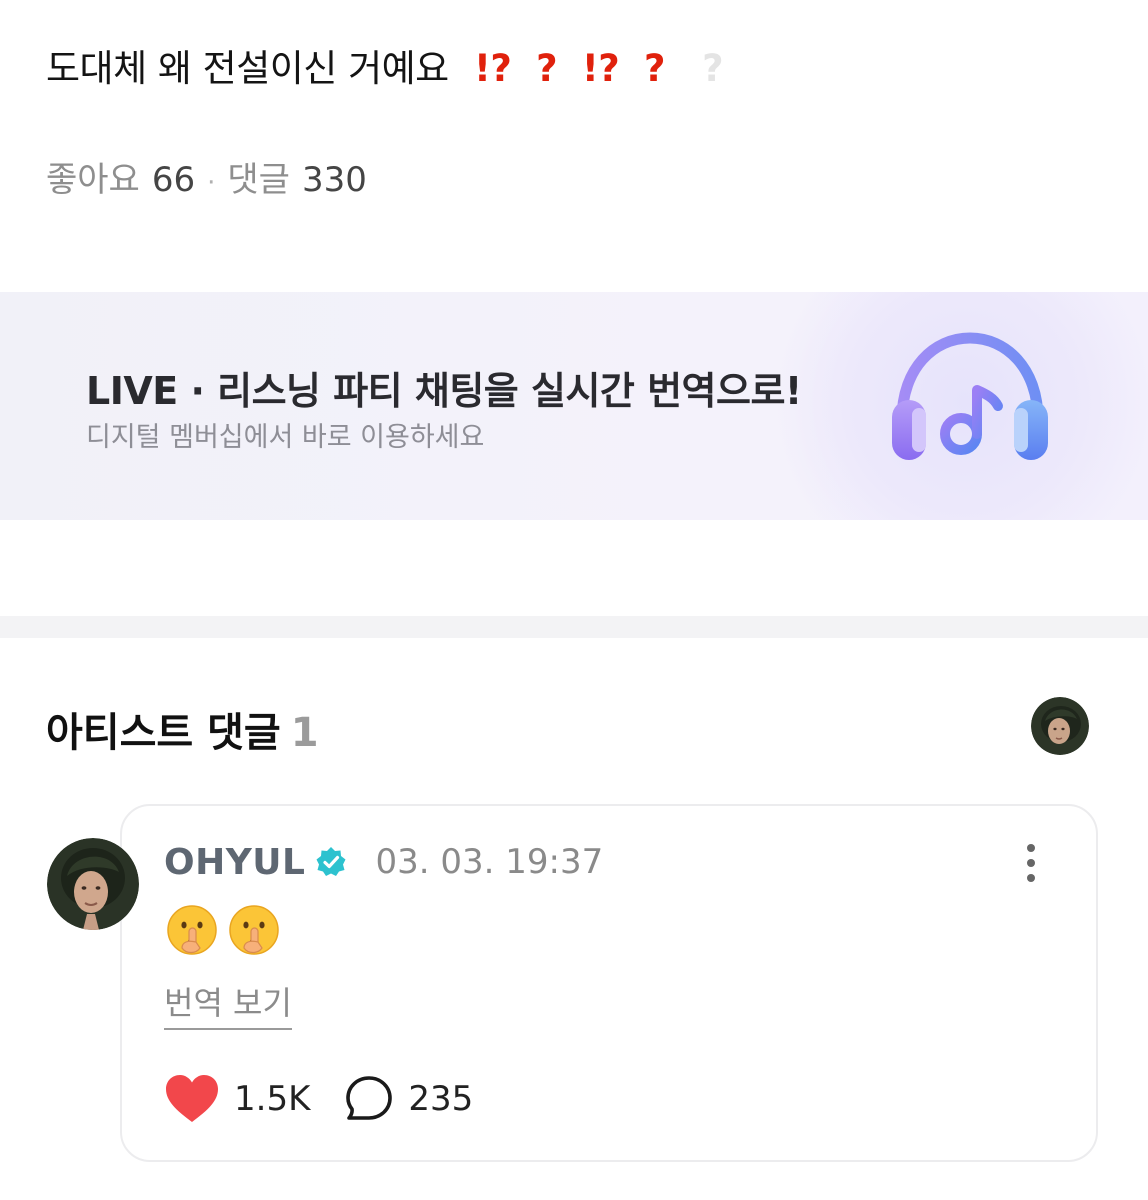  I want to click on comment-body, so click(223, 930).